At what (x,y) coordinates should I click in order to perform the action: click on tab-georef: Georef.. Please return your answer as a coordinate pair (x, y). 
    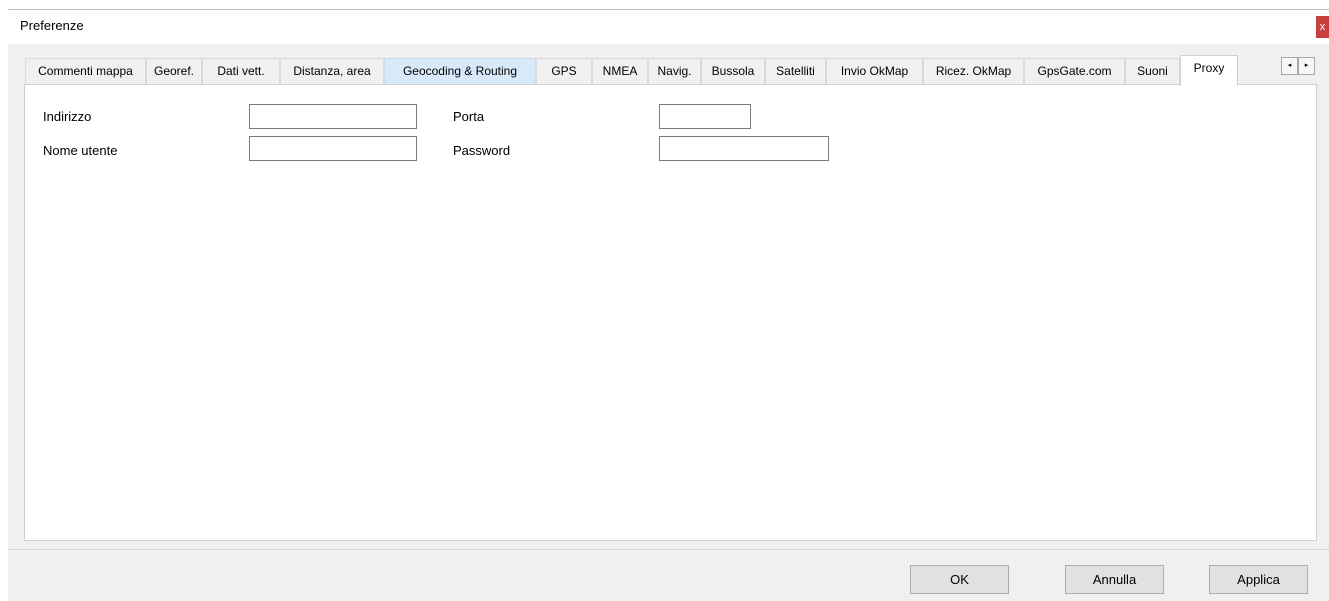
    Looking at the image, I should click on (174, 71).